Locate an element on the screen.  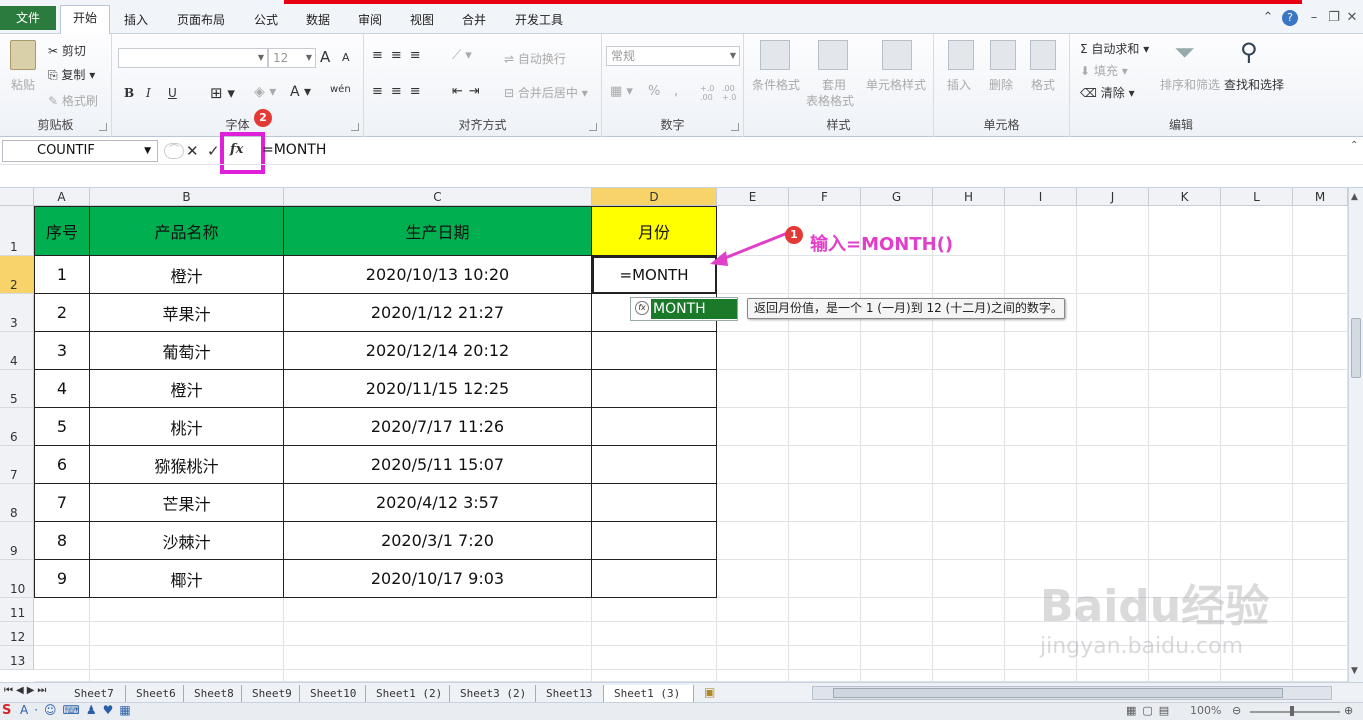
table-cell: 5 is located at coordinates (62, 427).